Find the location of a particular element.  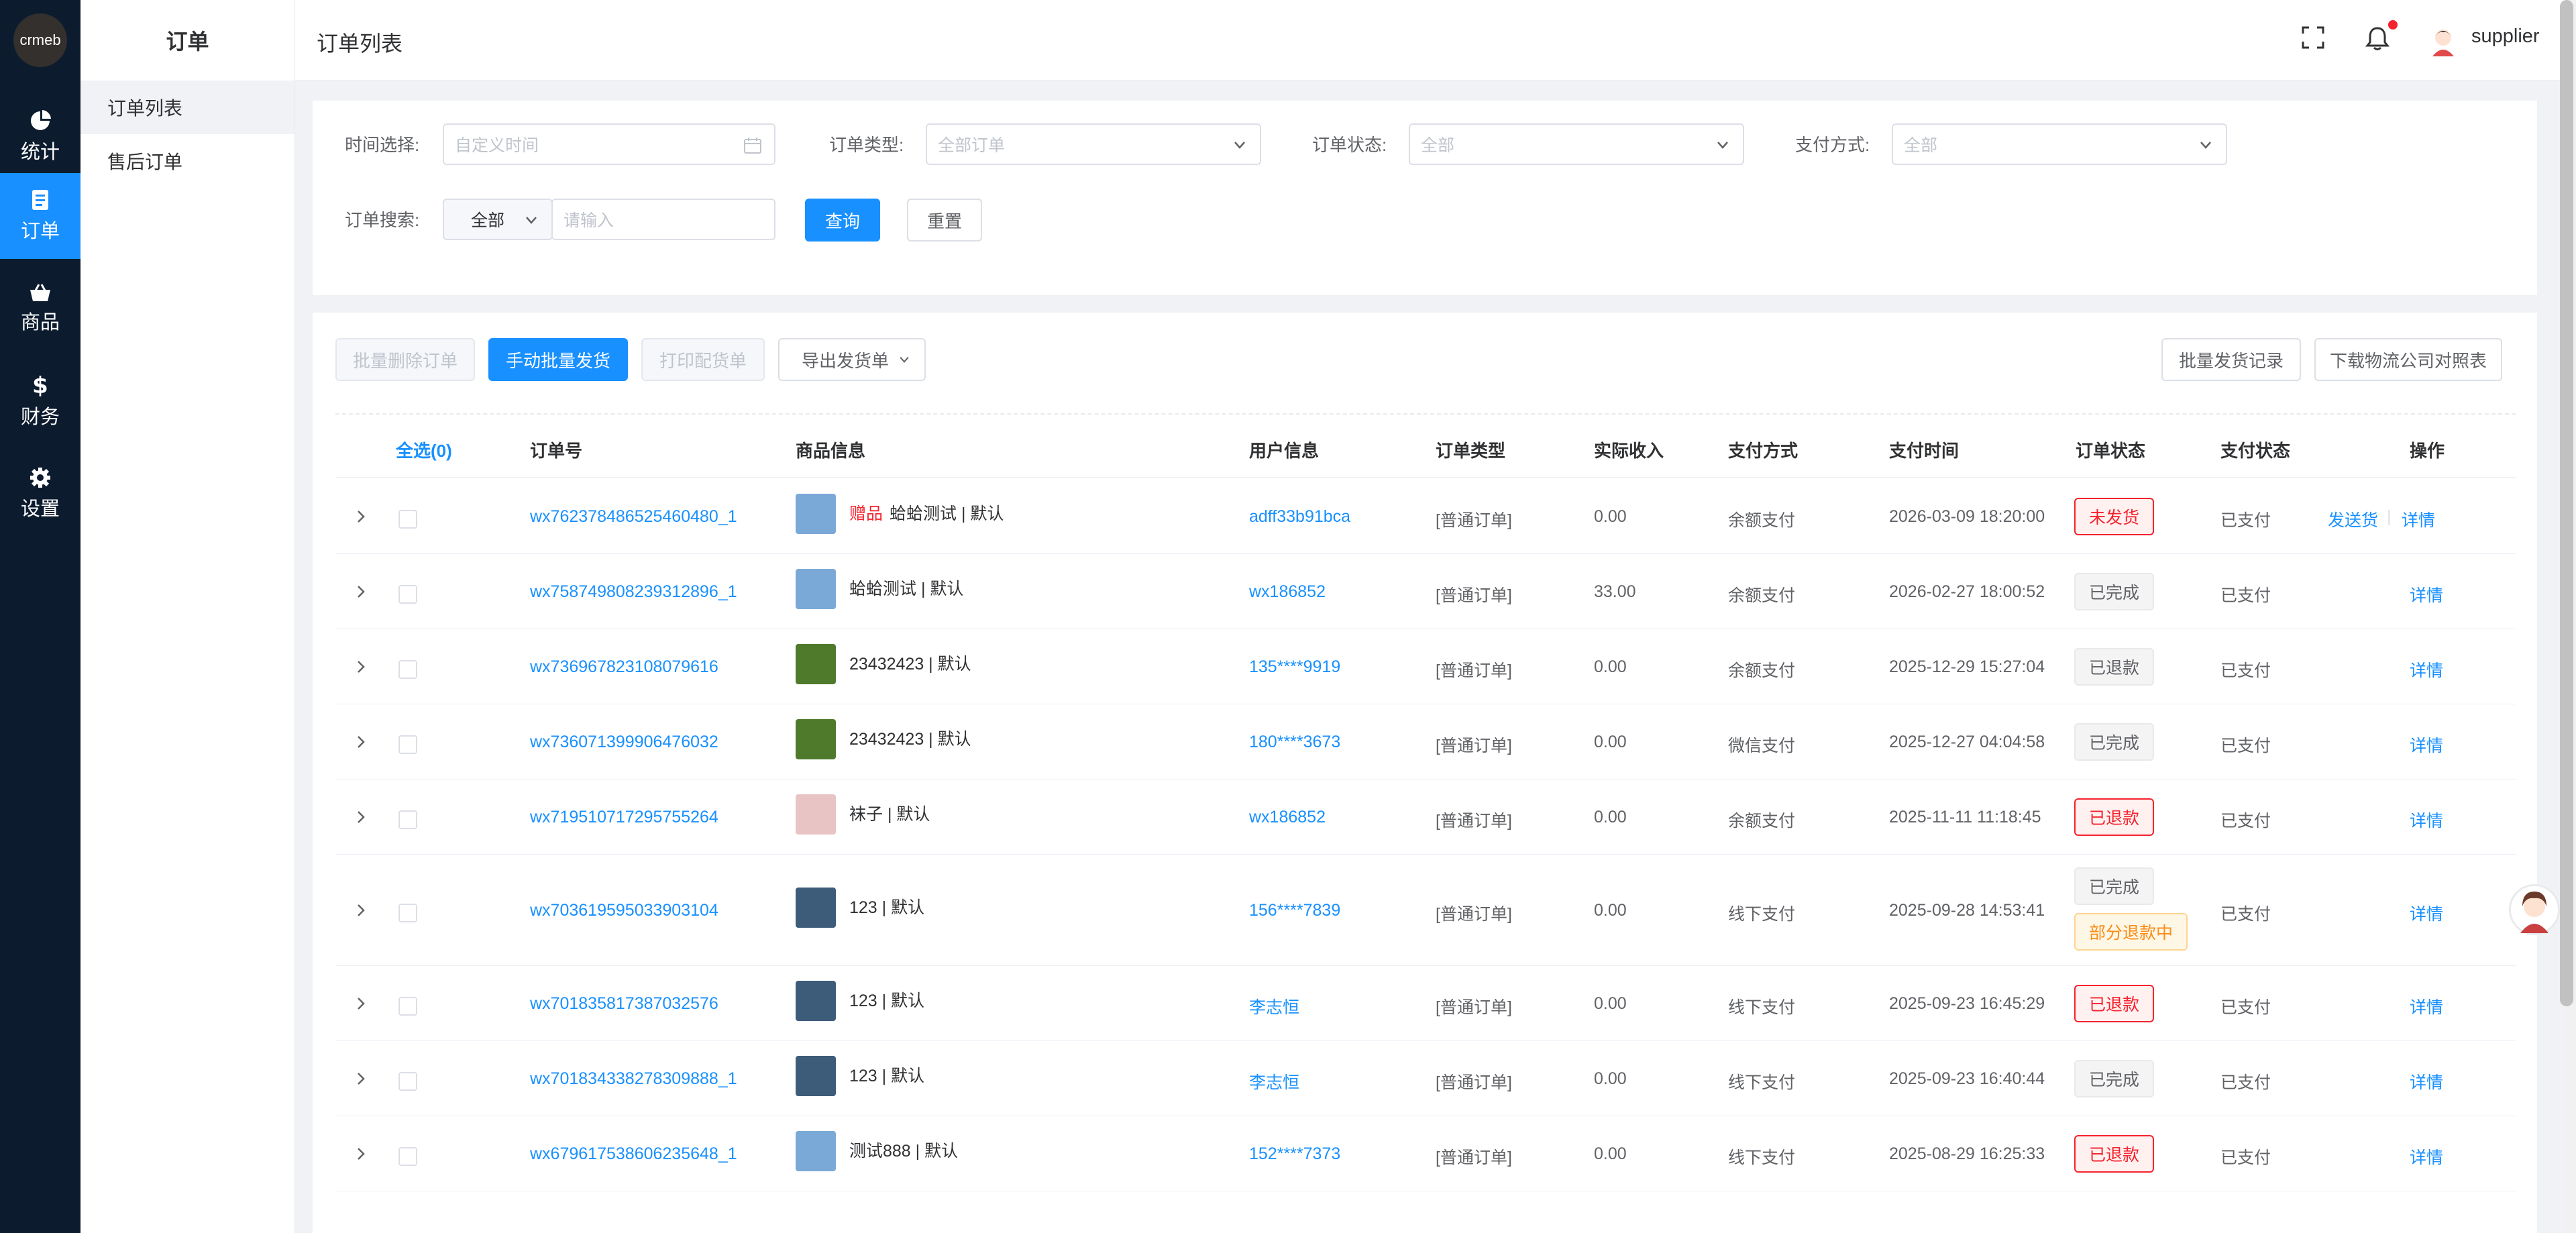

user-link: 135****9919 is located at coordinates (1294, 667).